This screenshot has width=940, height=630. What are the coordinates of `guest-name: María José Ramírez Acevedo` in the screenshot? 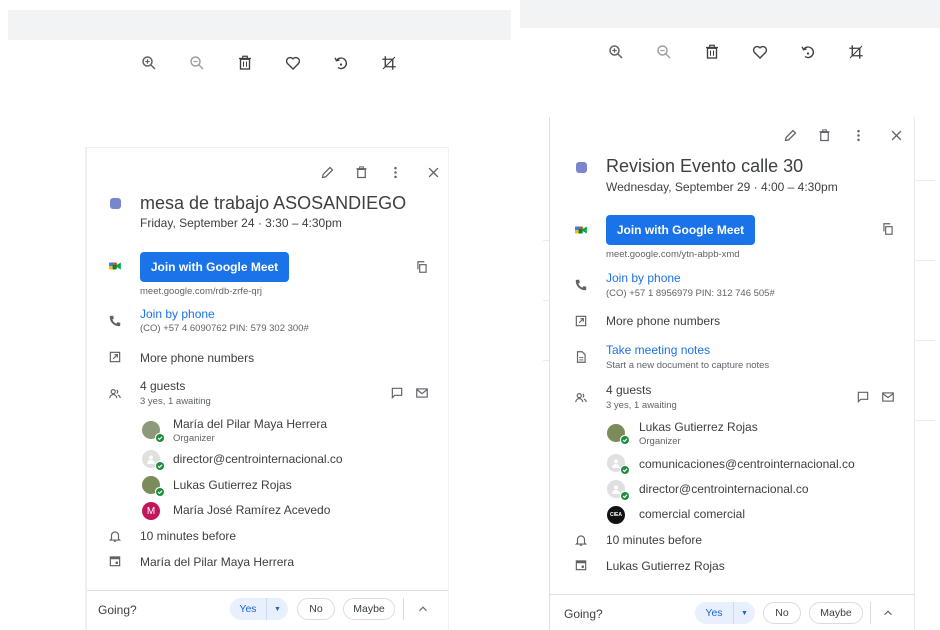 It's located at (252, 510).